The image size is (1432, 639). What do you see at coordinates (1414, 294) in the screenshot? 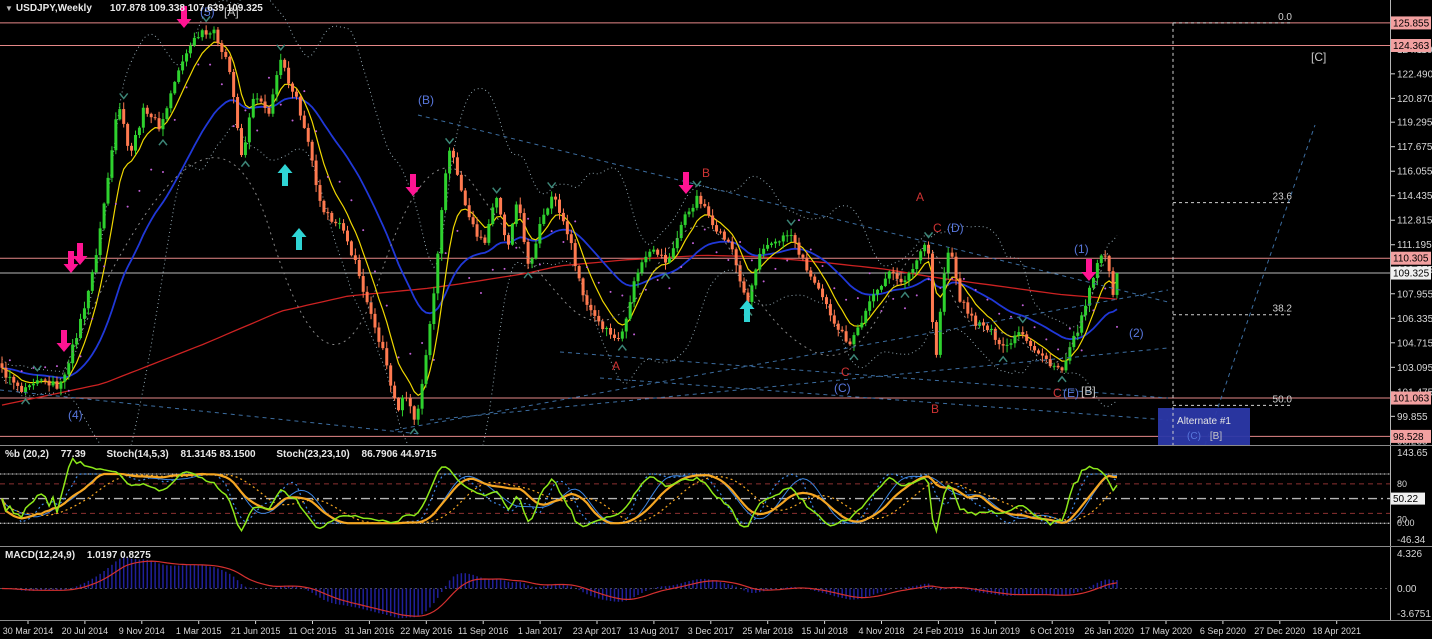
I see `price-tick-label: 107.955` at bounding box center [1414, 294].